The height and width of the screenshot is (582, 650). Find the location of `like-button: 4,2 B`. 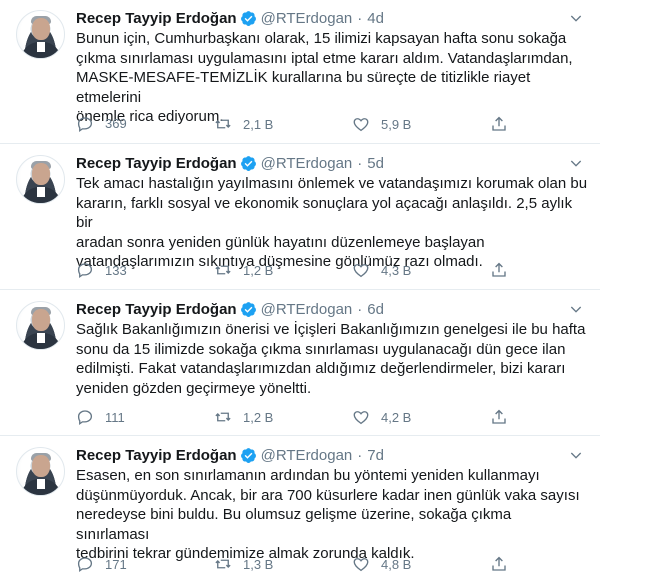

like-button: 4,2 B is located at coordinates (421, 417).